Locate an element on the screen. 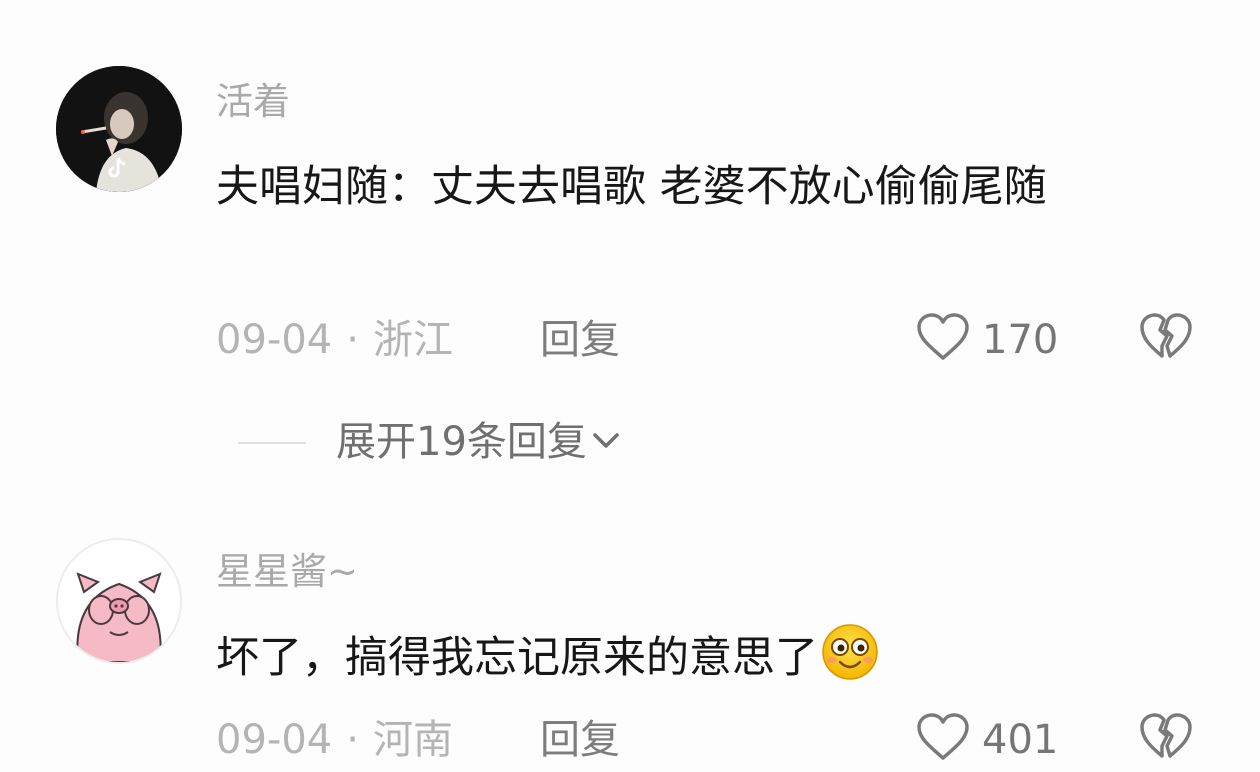  comment-text: 坏了，搞得我忘记原来的意思了 is located at coordinates (696, 662).